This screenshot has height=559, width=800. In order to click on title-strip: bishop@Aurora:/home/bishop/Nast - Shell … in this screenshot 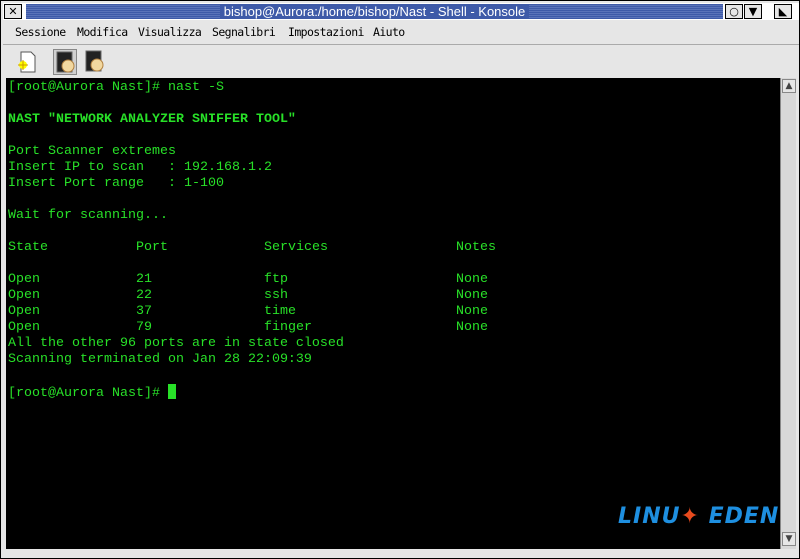, I will do `click(374, 11)`.